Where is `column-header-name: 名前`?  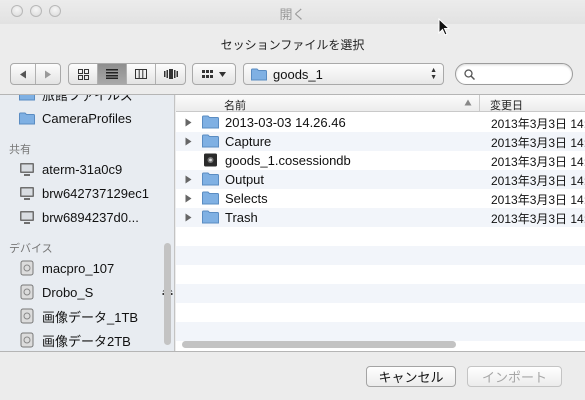
column-header-name: 名前 is located at coordinates (235, 105).